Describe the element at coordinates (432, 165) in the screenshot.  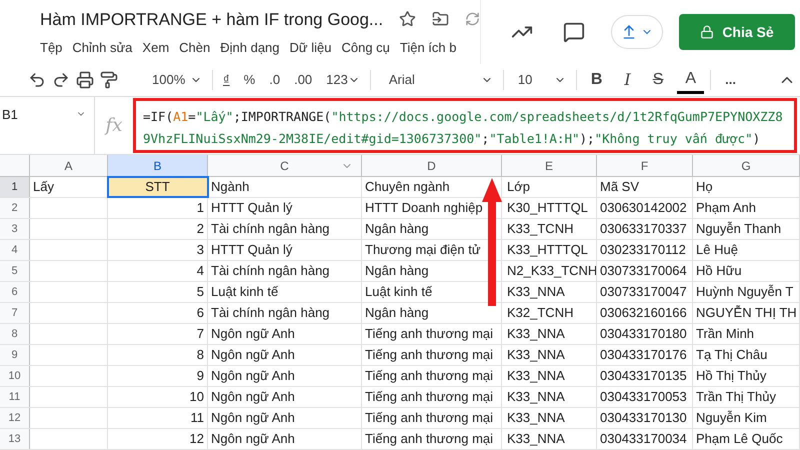
I see `column-header: D` at that location.